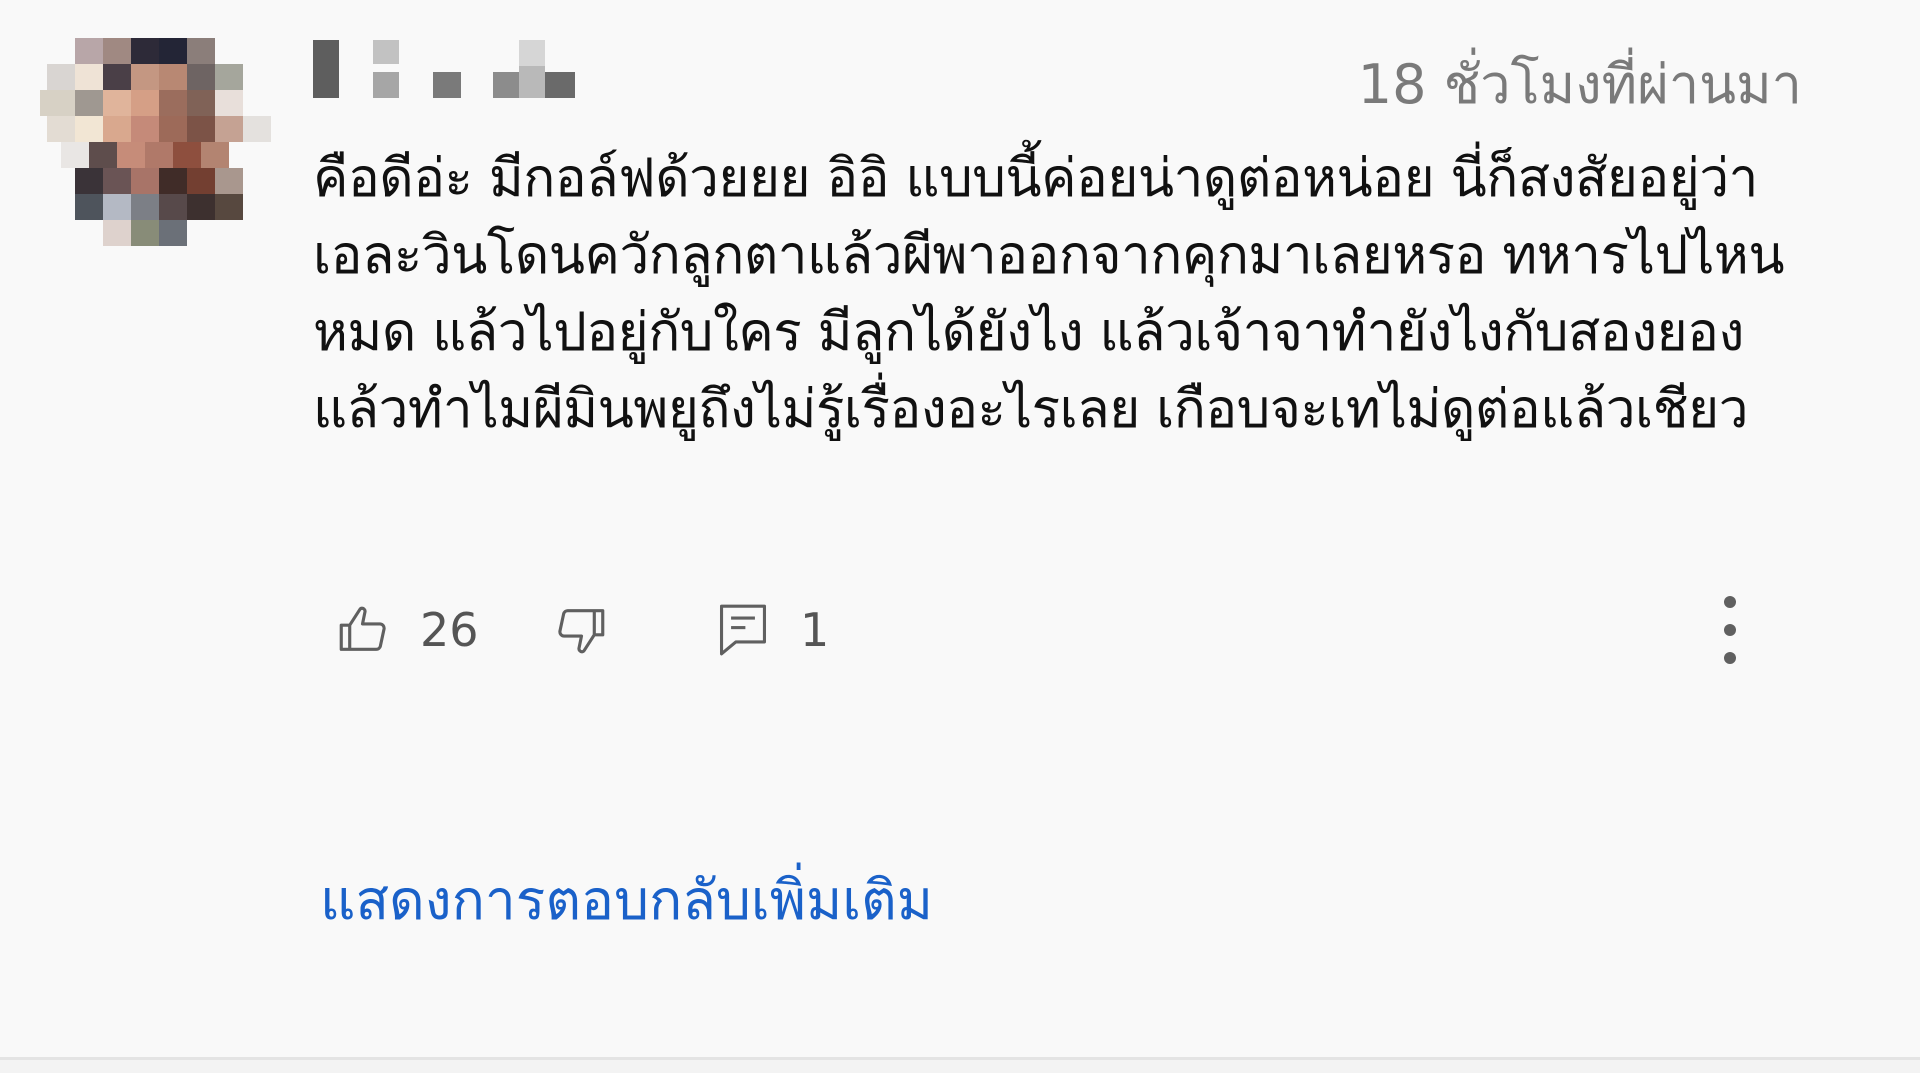 This screenshot has height=1073, width=1920. I want to click on reply-count: 1, so click(815, 630).